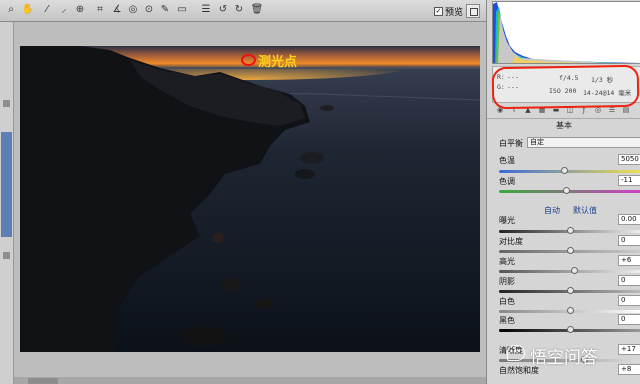  Describe the element at coordinates (629, 159) in the screenshot. I see `temperature-value: 5050` at that location.